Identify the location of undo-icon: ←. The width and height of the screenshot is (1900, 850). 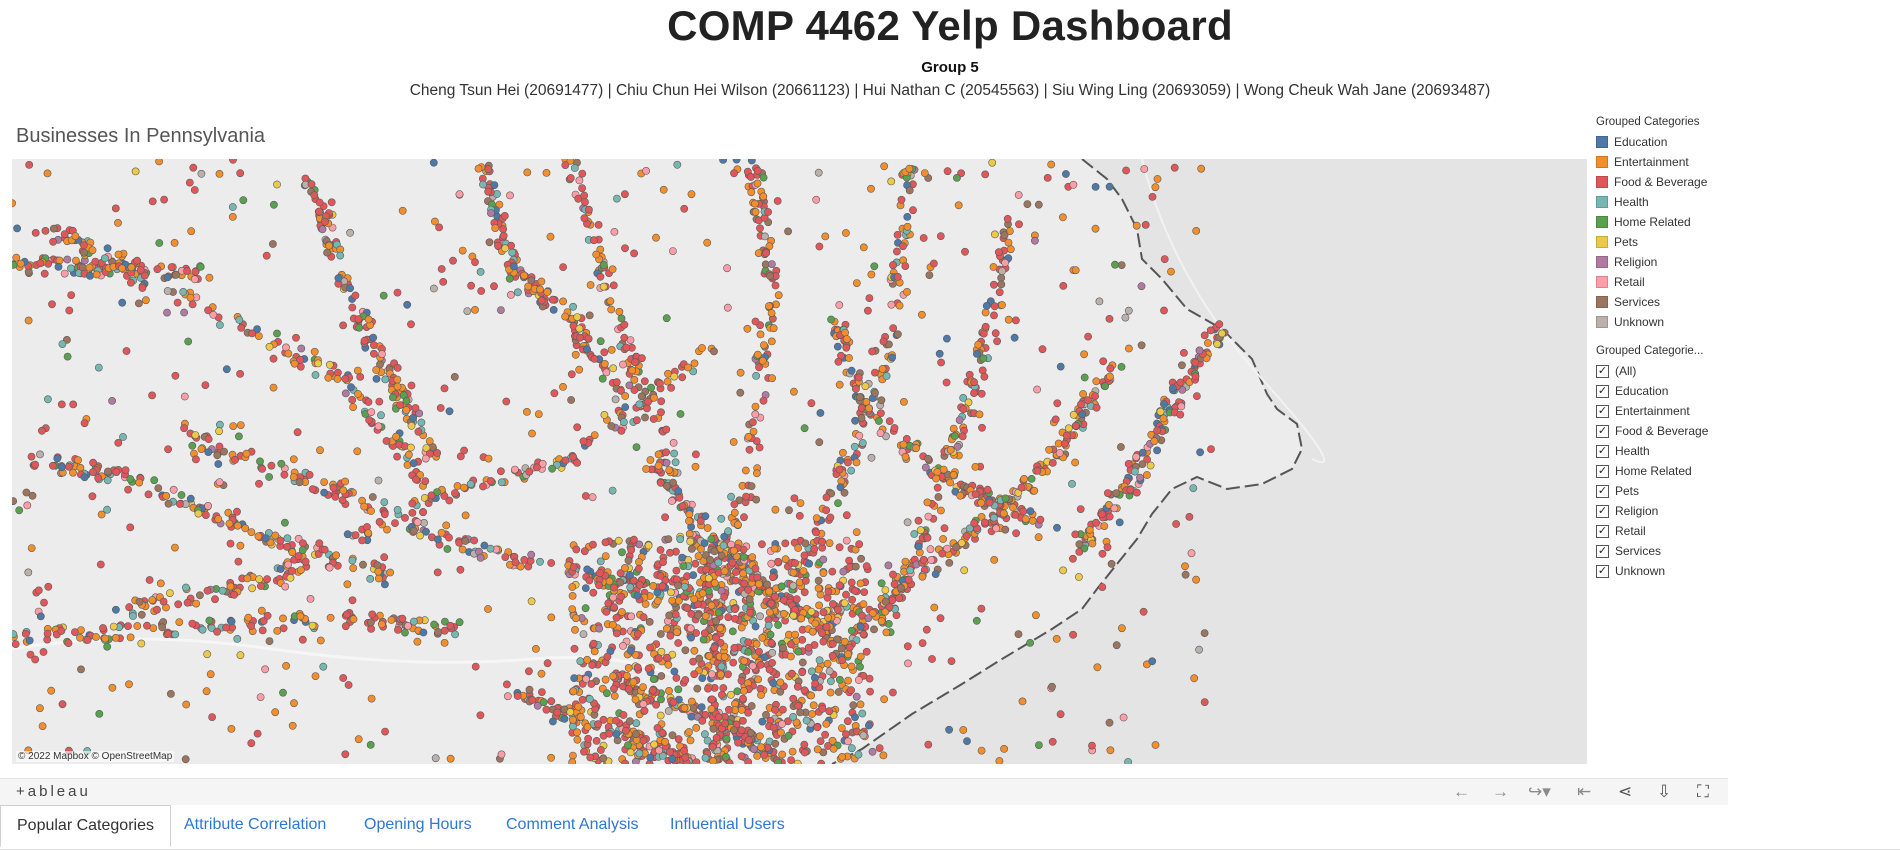
(1461, 792).